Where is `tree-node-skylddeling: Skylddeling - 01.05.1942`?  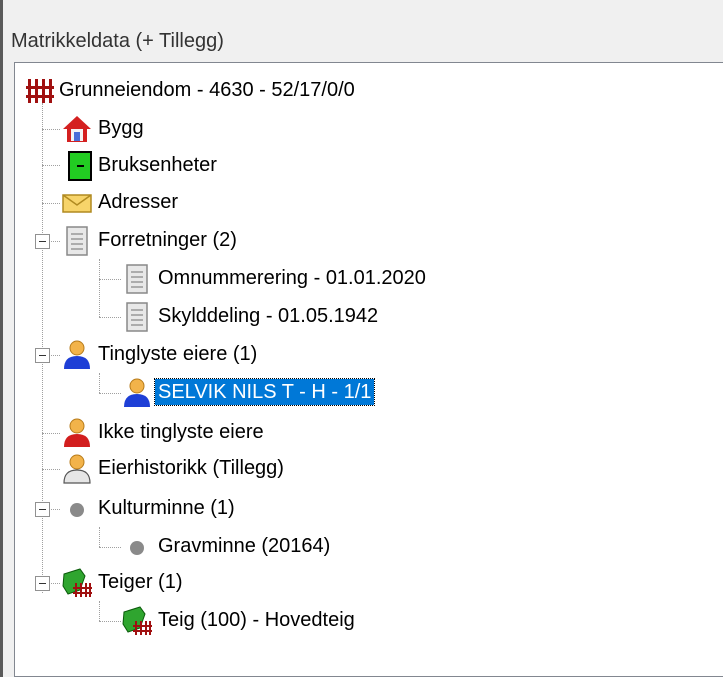 tree-node-skylddeling: Skylddeling - 01.05.1942 is located at coordinates (295, 317).